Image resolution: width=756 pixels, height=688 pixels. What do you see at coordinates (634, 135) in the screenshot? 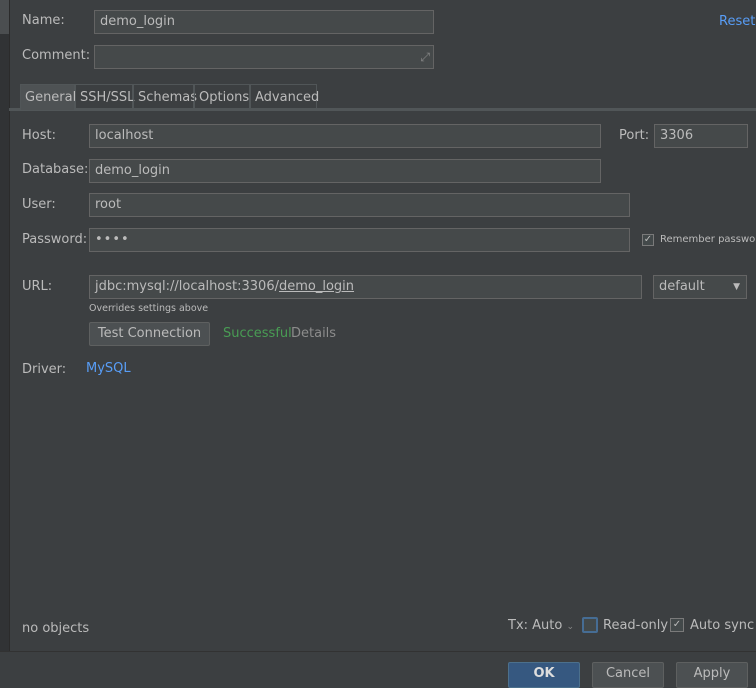
I see `port-label: Port:` at bounding box center [634, 135].